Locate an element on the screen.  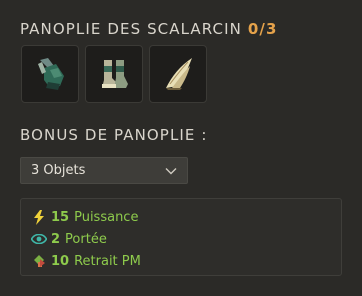
item-slot-fin is located at coordinates (178, 74).